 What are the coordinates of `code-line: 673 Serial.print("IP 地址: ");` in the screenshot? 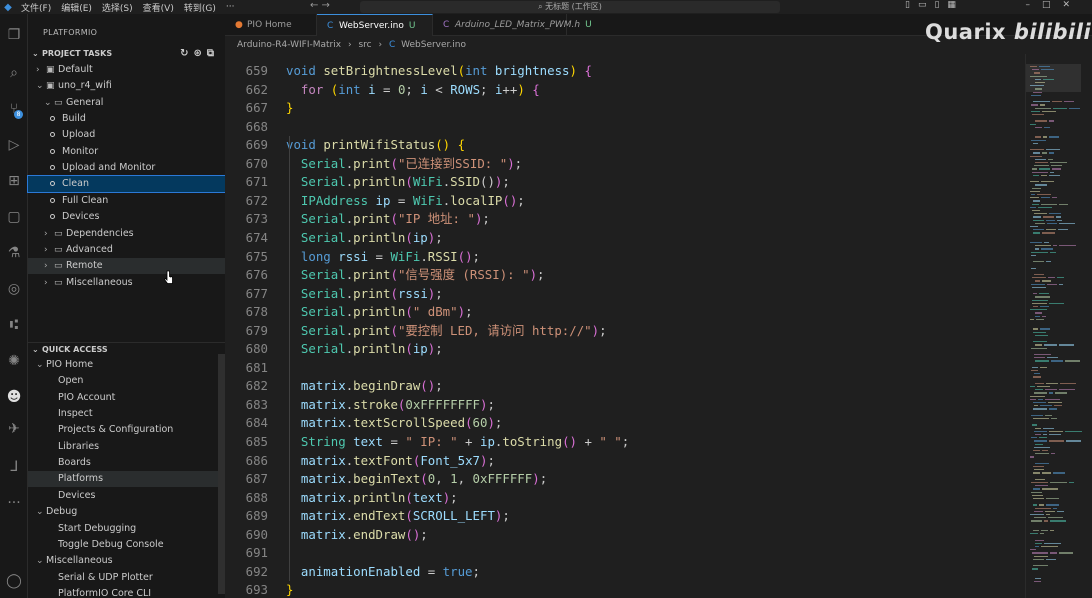 It's located at (625, 219).